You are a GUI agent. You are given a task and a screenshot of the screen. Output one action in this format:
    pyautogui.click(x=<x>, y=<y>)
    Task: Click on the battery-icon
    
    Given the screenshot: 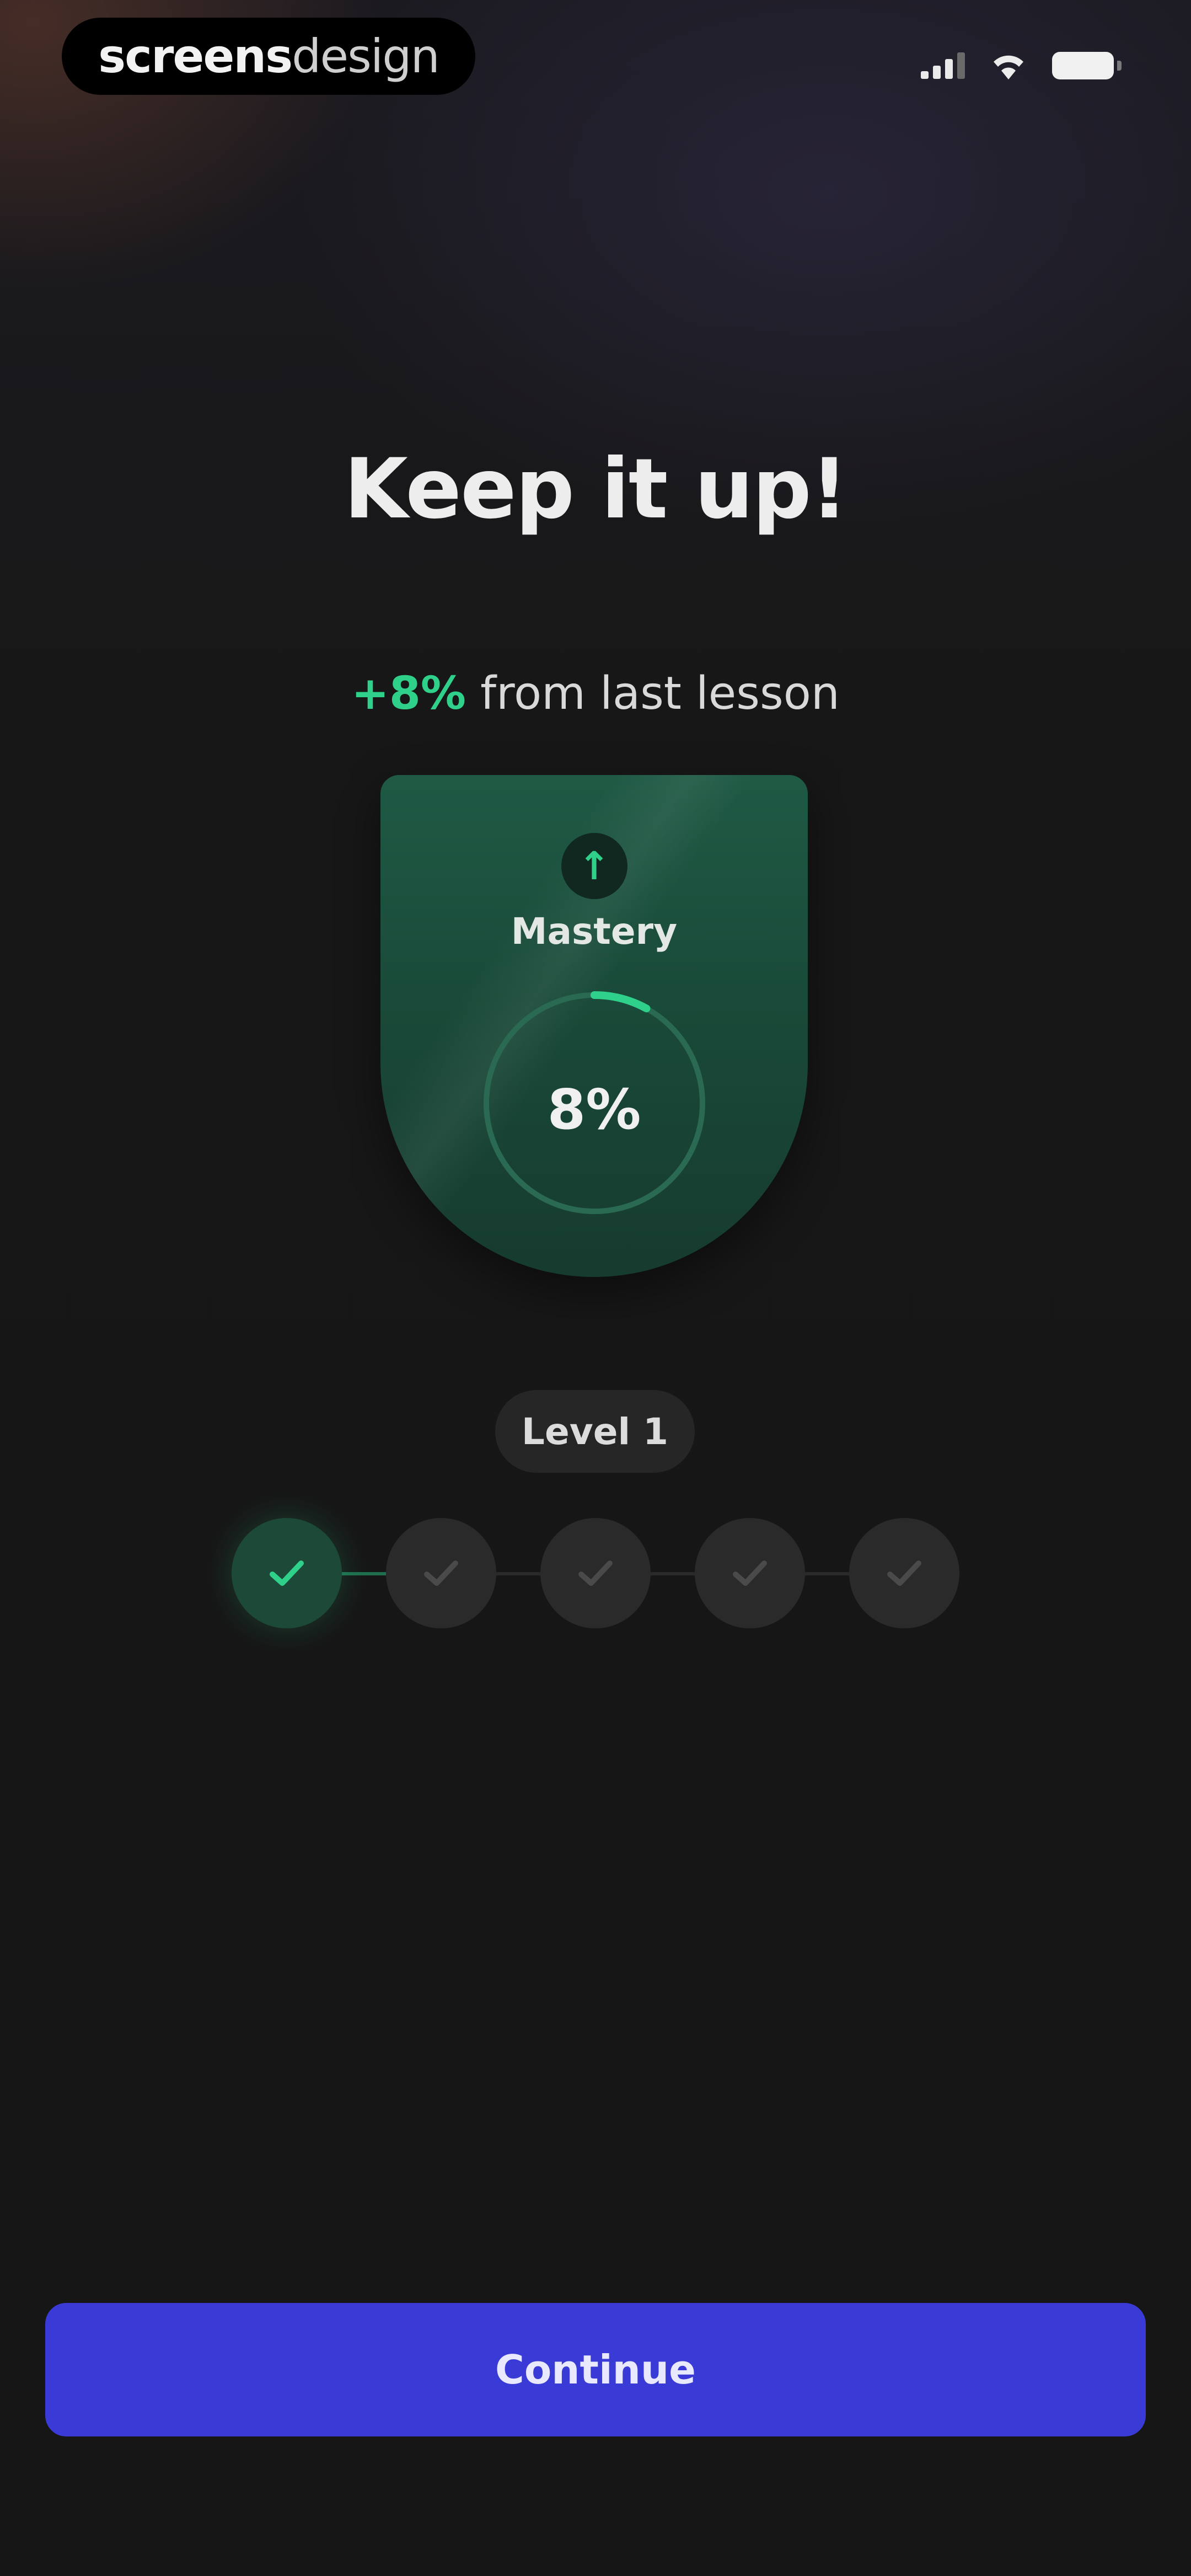 What is the action you would take?
    pyautogui.click(x=1087, y=65)
    